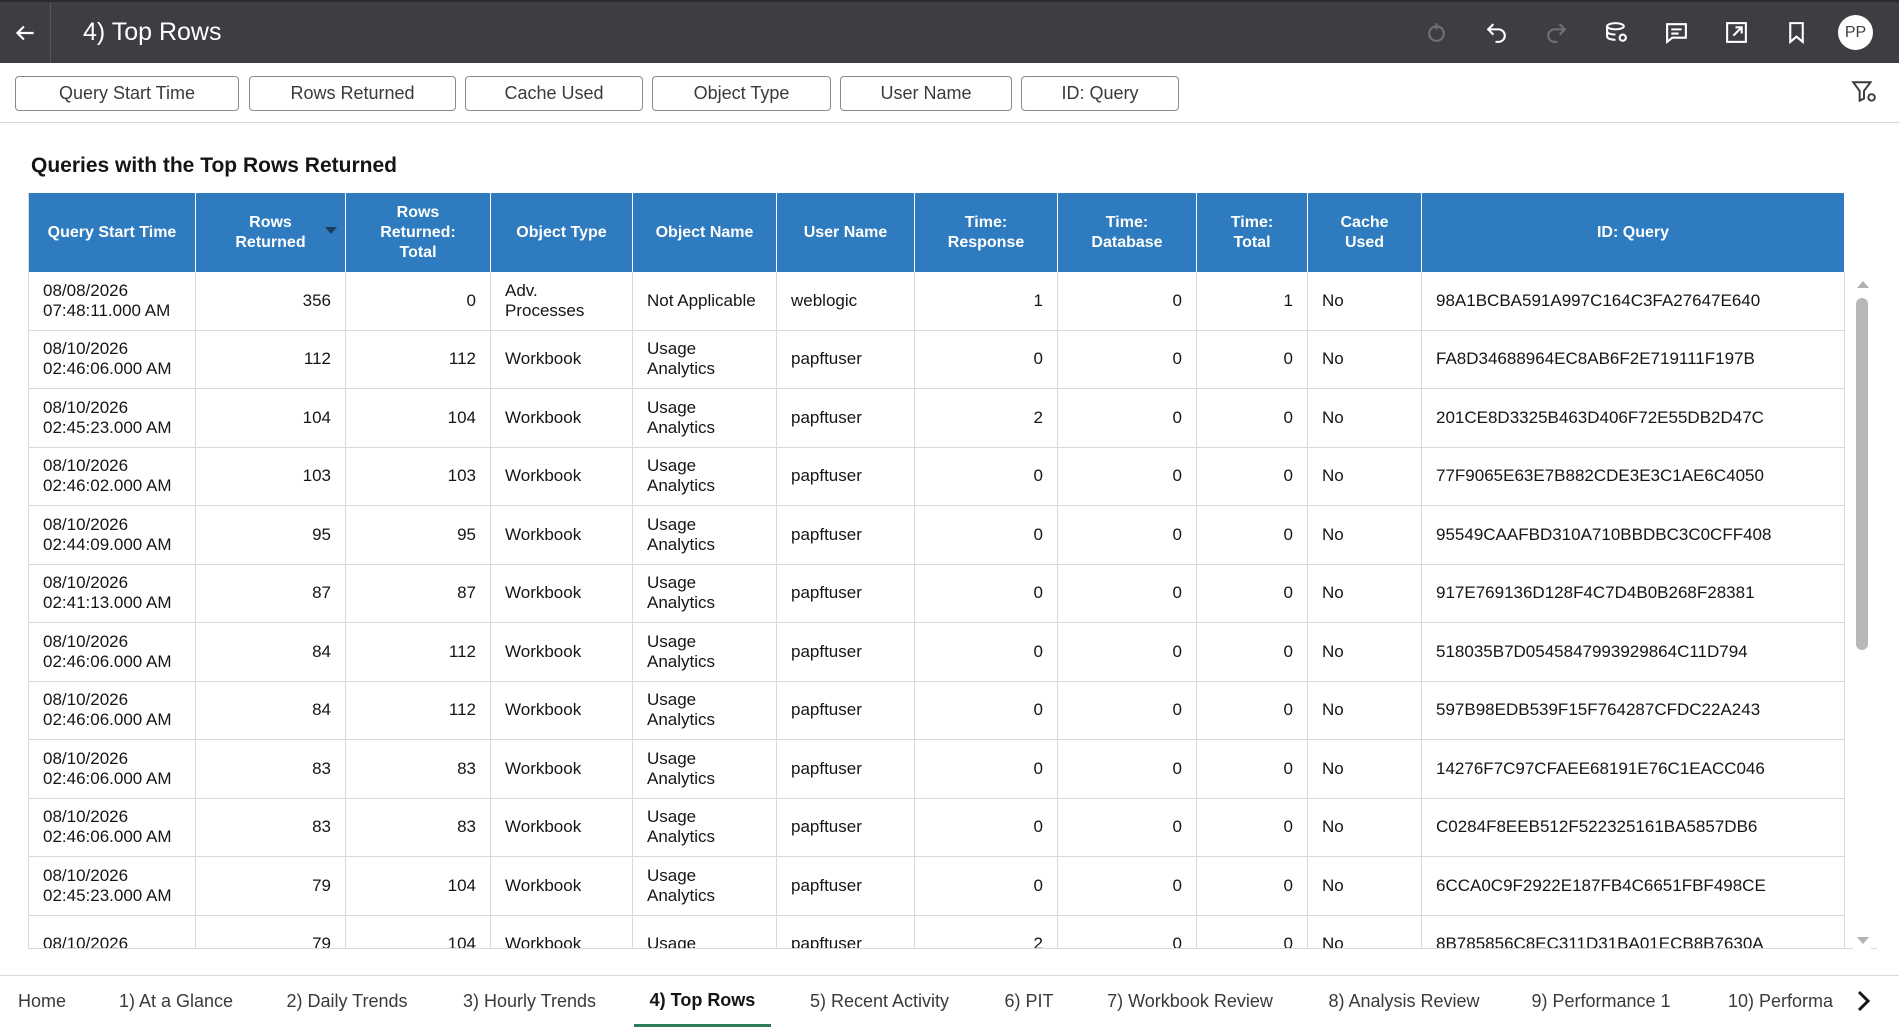 The width and height of the screenshot is (1899, 1027). Describe the element at coordinates (529, 1001) in the screenshot. I see `tab-hourly-trends: 3) Hourly Trends` at that location.